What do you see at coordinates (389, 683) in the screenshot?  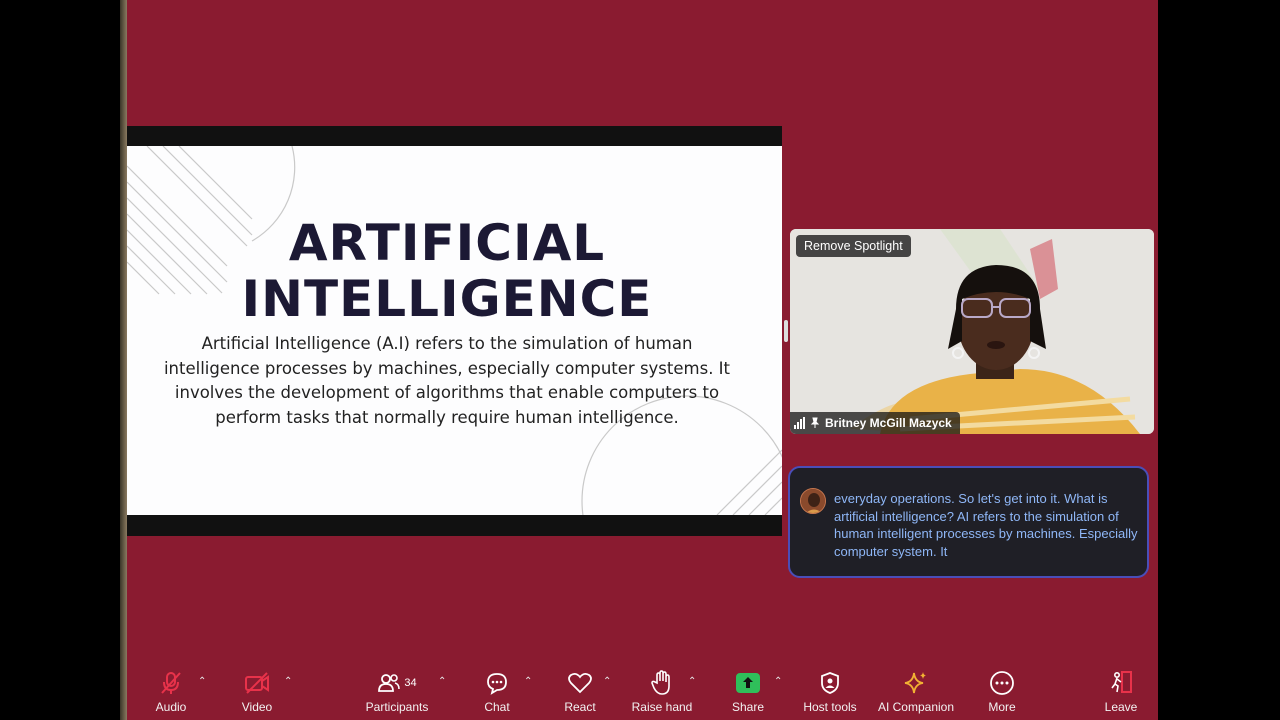 I see `participants-icon` at bounding box center [389, 683].